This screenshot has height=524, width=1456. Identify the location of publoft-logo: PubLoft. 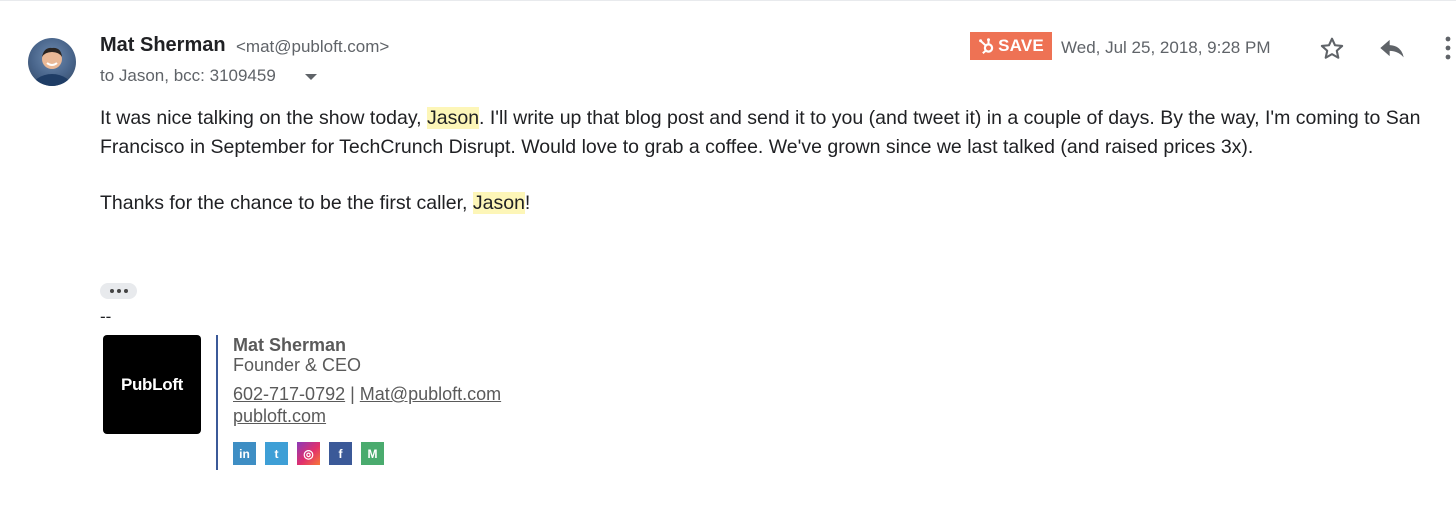
(152, 384).